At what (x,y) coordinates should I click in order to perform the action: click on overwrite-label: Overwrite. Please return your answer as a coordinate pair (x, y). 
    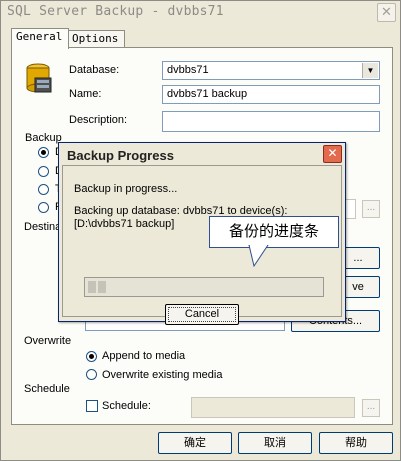
    Looking at the image, I should click on (48, 341).